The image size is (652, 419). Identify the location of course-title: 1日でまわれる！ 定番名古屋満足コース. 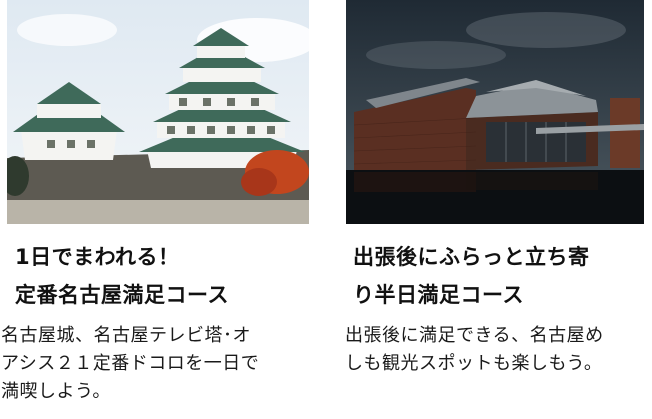
(122, 276).